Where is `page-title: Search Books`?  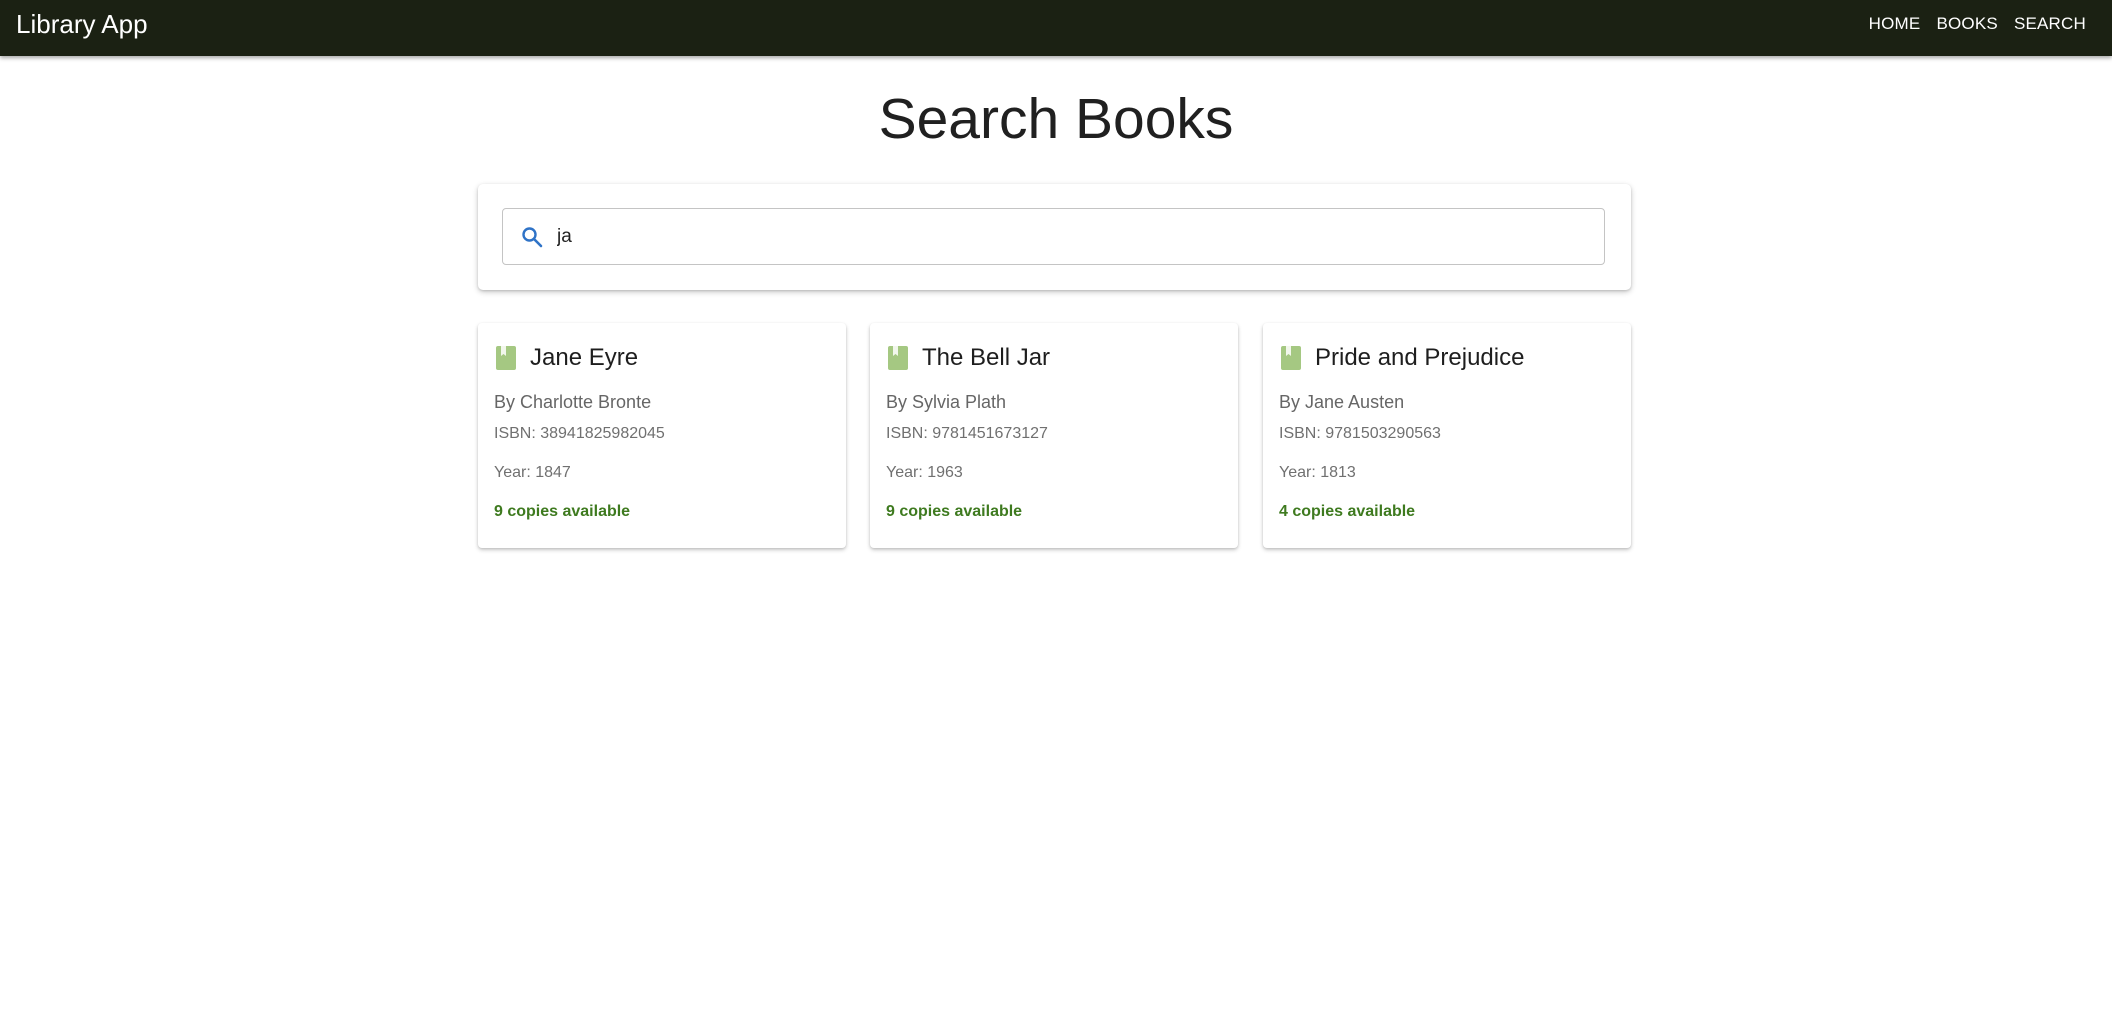 page-title: Search Books is located at coordinates (1056, 119).